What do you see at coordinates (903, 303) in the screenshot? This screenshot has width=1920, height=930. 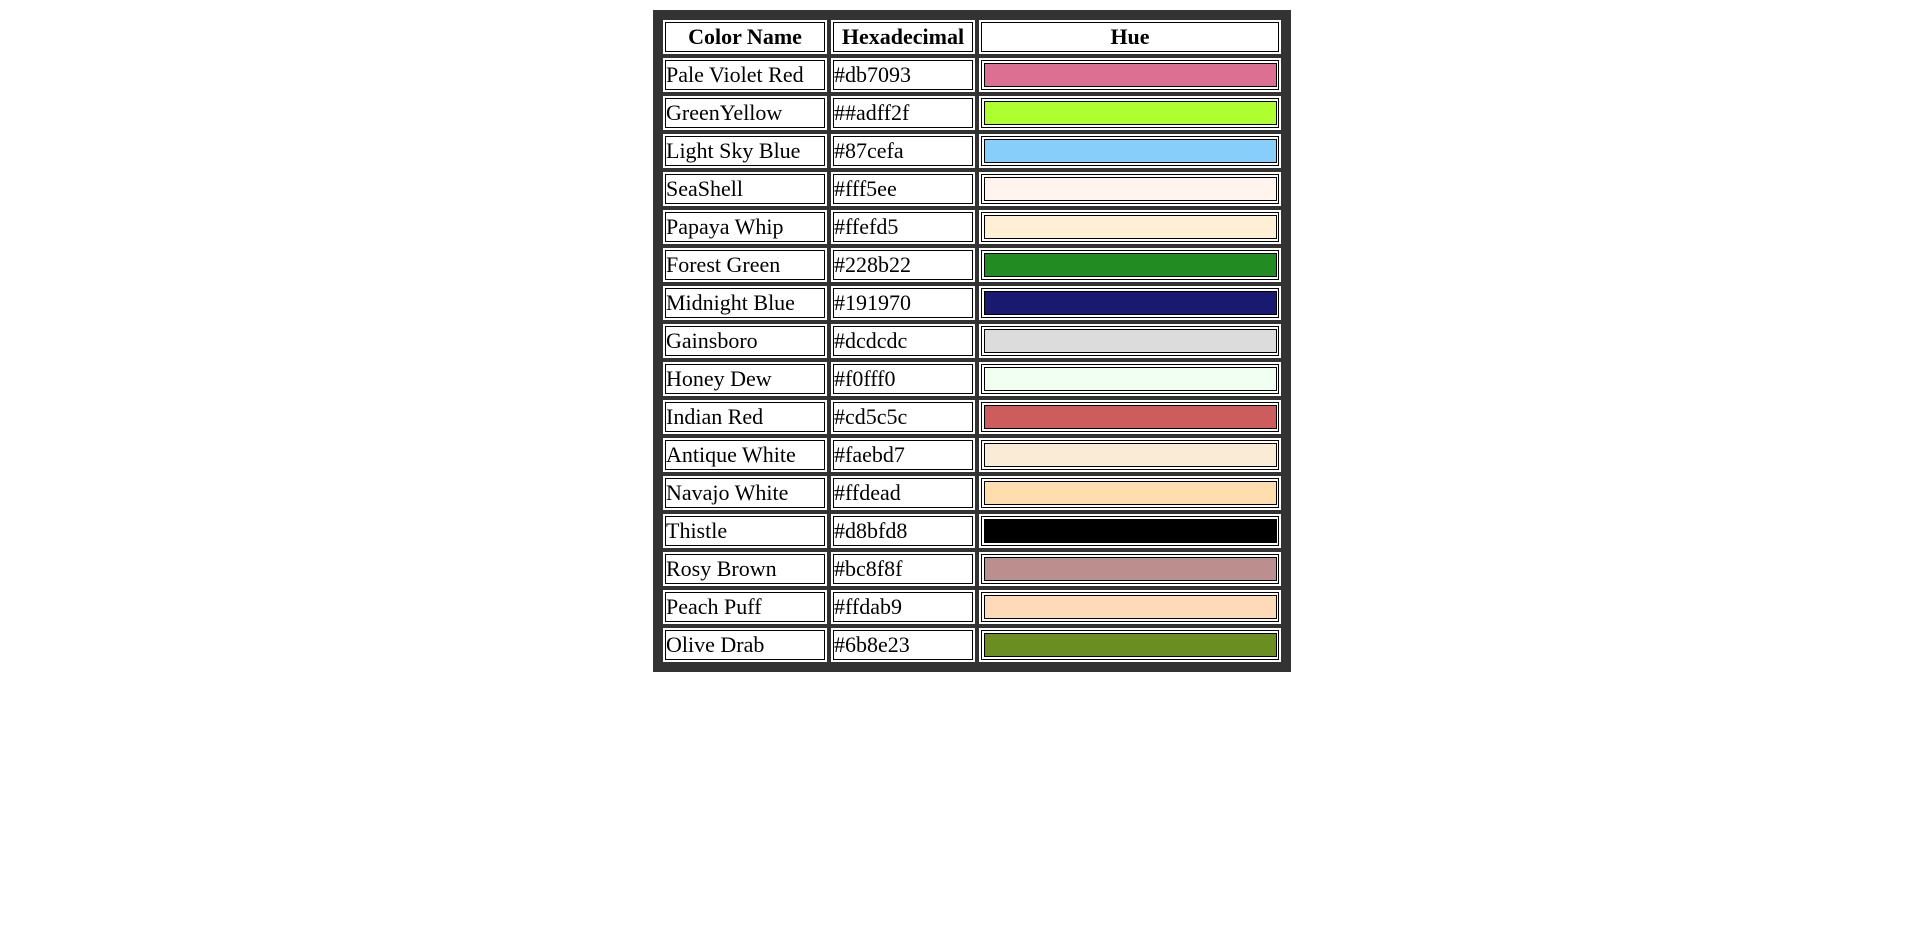 I see `hexadecimal-cell: #191970` at bounding box center [903, 303].